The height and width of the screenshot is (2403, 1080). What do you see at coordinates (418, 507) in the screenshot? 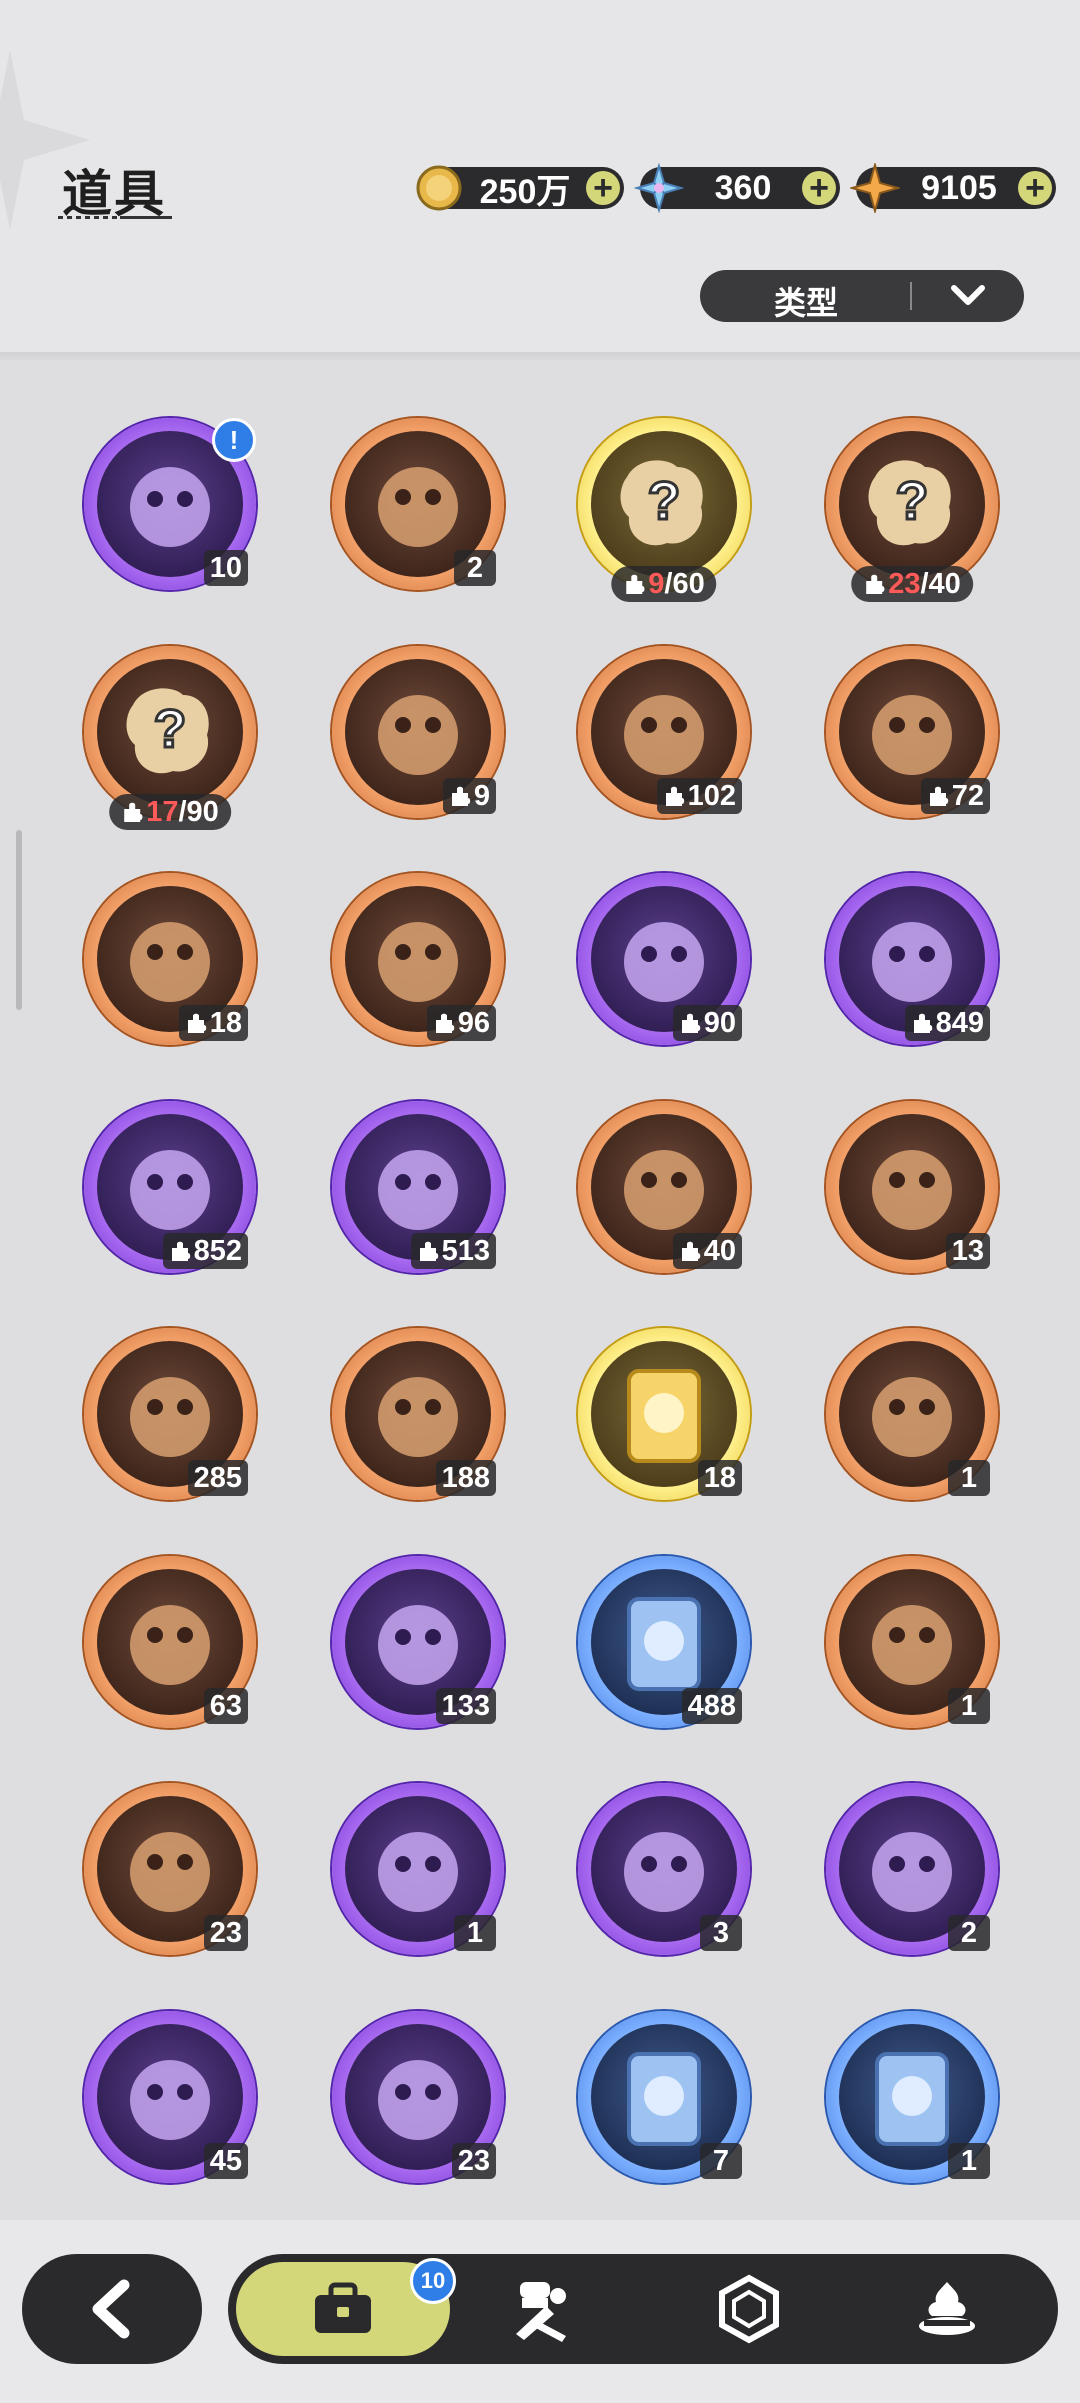
I see `purple-crystal-shard-icon` at bounding box center [418, 507].